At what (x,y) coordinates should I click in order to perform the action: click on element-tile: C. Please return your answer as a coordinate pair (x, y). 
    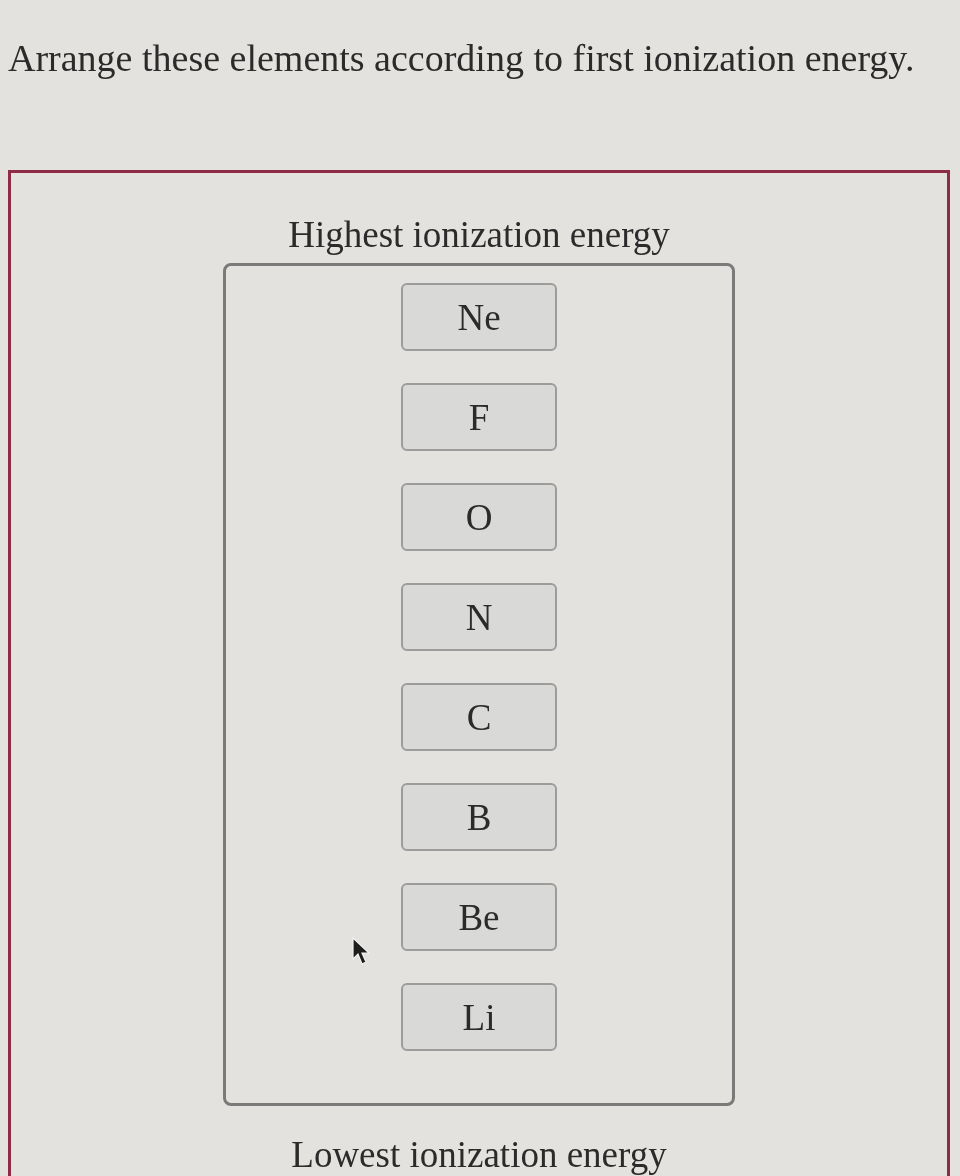
    Looking at the image, I should click on (479, 717).